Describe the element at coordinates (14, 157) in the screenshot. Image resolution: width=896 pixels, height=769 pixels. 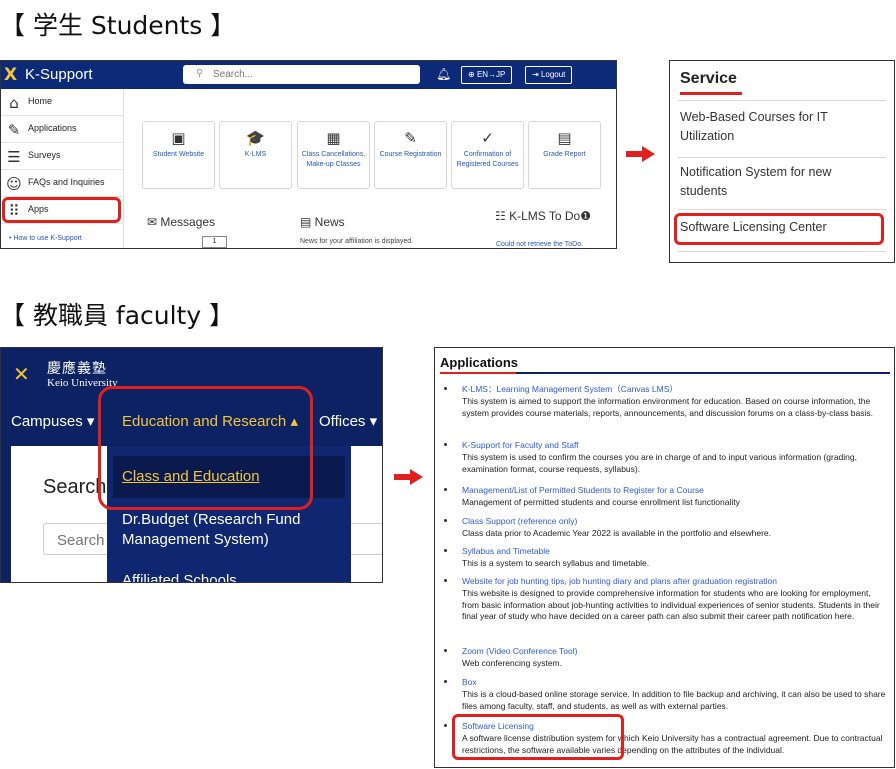
I see `checklist-icon: ☰` at that location.